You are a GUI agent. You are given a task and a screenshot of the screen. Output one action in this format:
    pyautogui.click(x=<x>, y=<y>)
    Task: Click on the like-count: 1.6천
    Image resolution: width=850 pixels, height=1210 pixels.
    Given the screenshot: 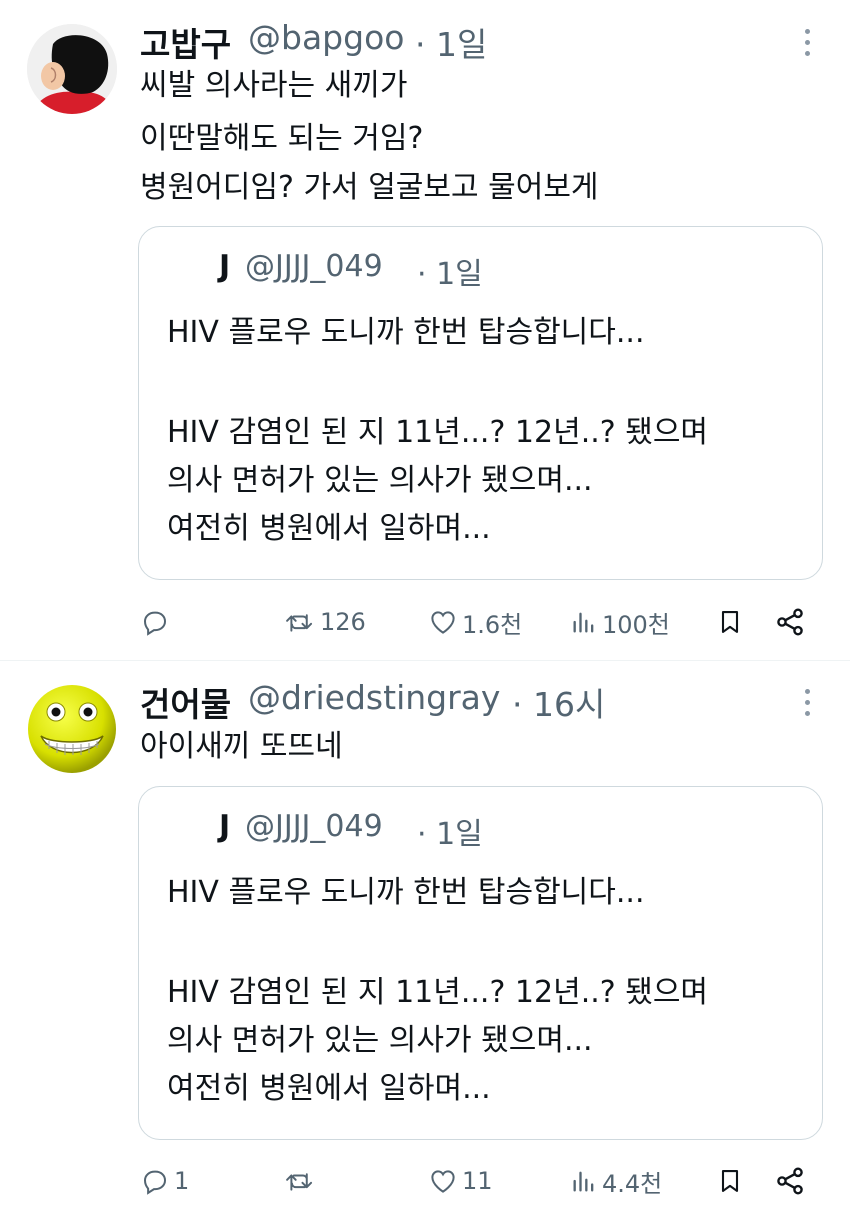 What is the action you would take?
    pyautogui.click(x=492, y=624)
    